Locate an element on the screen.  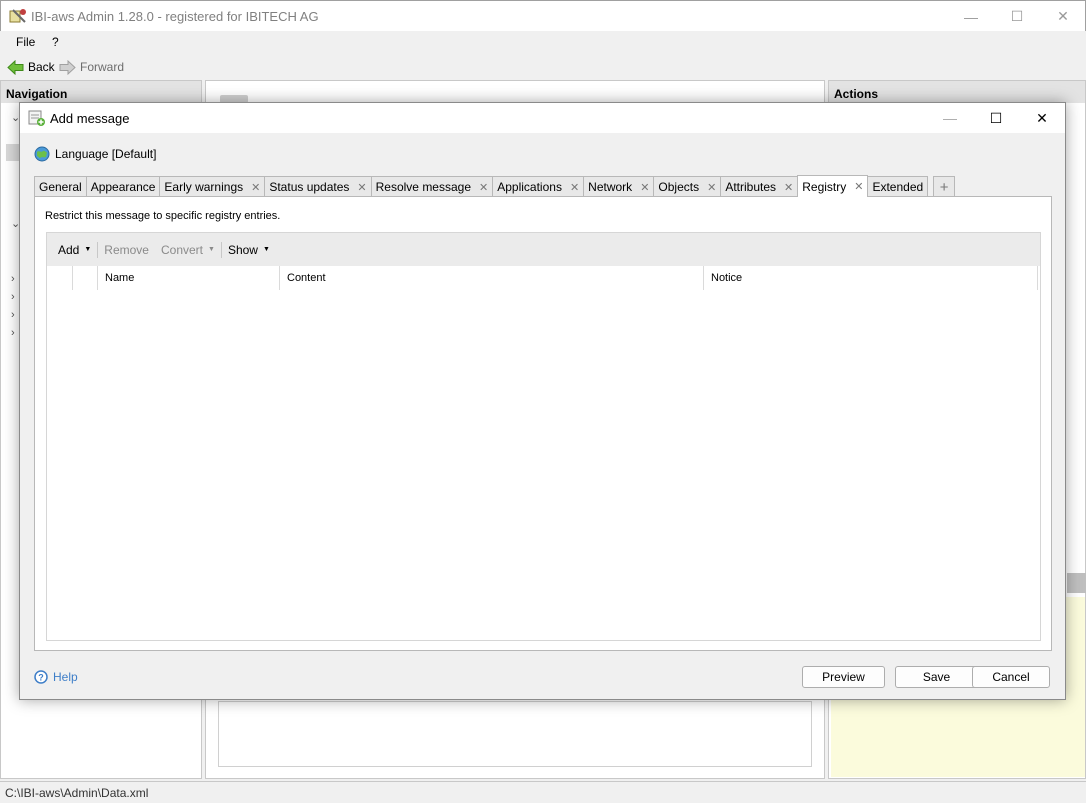
tab-attributes: Attributes ✕ is located at coordinates (759, 186).